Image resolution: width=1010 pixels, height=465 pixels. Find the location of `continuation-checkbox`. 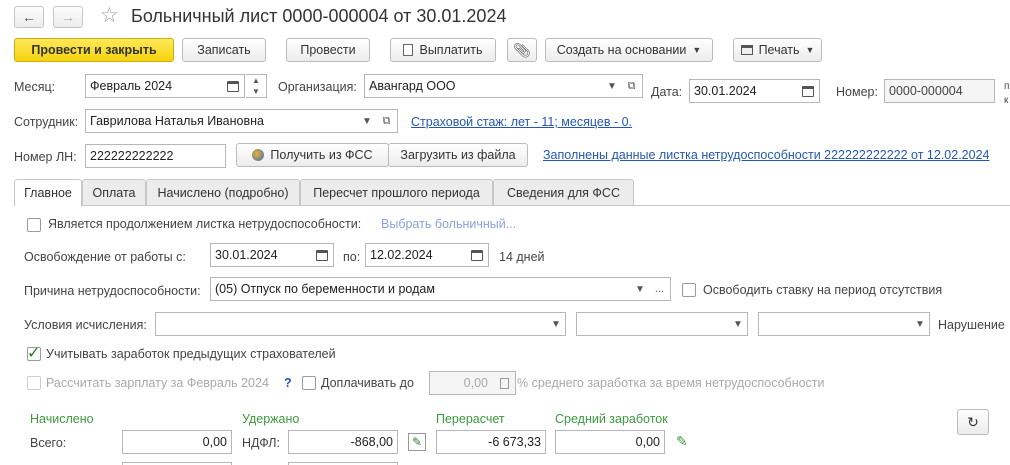

continuation-checkbox is located at coordinates (34, 225).